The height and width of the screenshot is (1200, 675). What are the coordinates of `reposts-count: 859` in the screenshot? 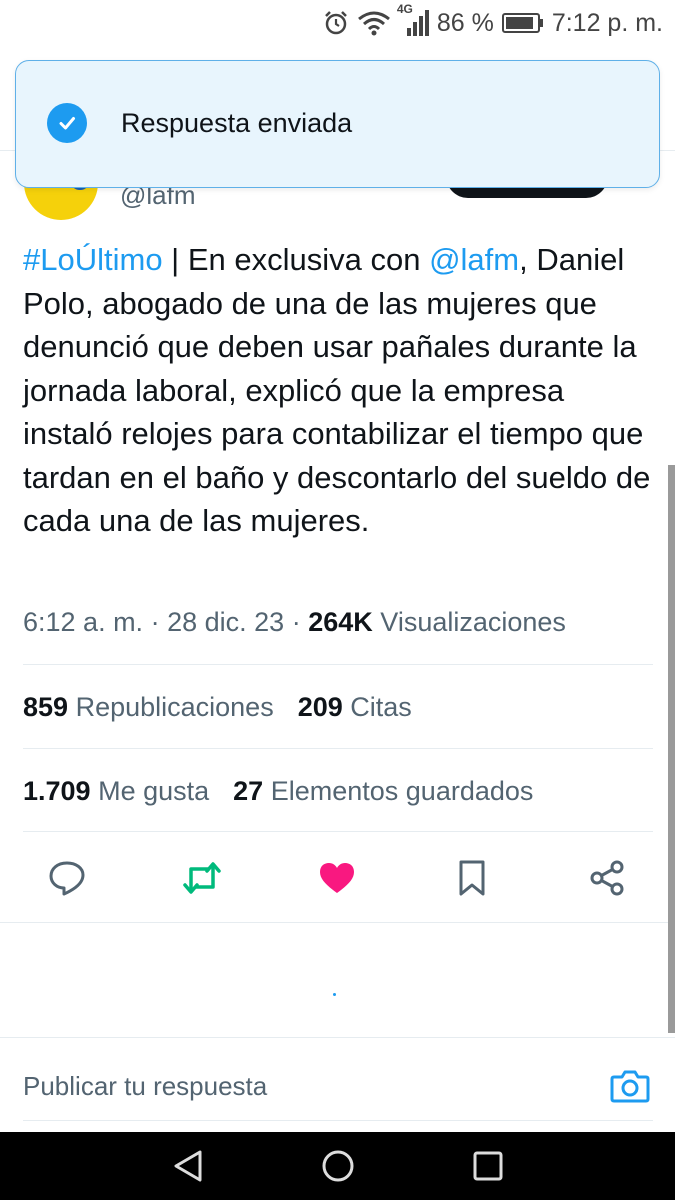 It's located at (46, 707).